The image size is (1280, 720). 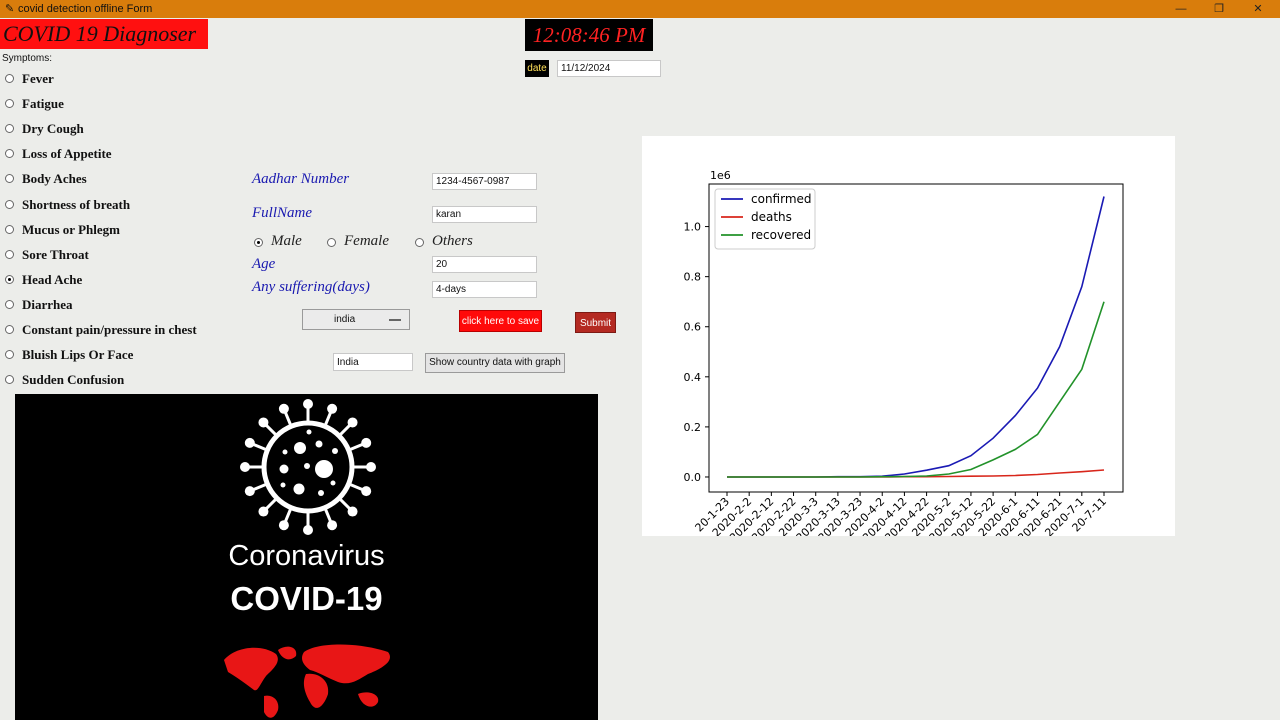 What do you see at coordinates (693, 477) in the screenshot?
I see `y-tick-label: 0.0` at bounding box center [693, 477].